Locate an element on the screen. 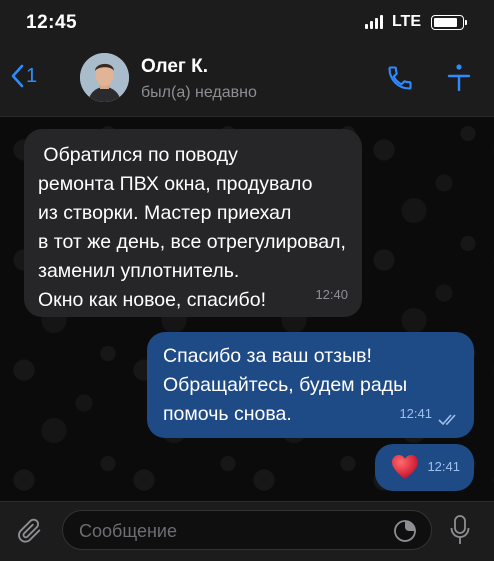 The height and width of the screenshot is (561, 494). call-button is located at coordinates (400, 80).